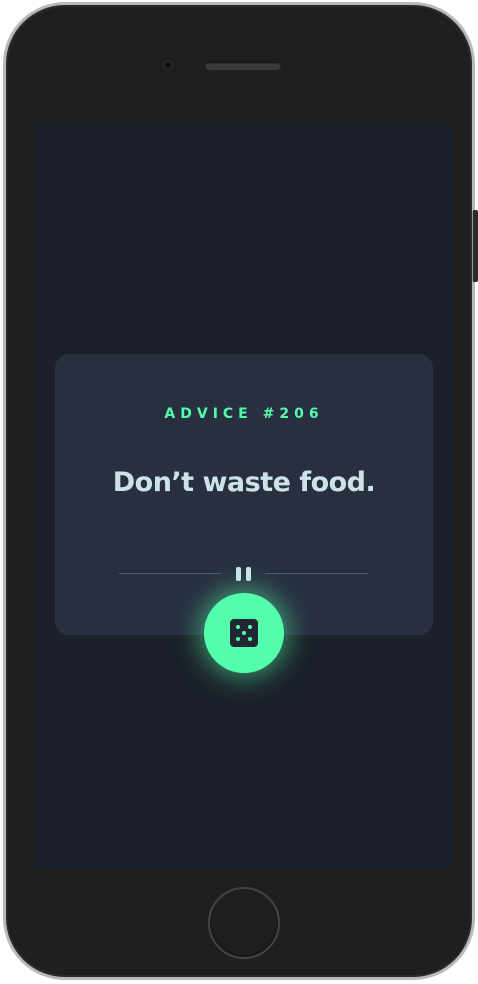 This screenshot has height=984, width=478. Describe the element at coordinates (244, 414) in the screenshot. I see `advice-id-label: ADVICE #206` at that location.